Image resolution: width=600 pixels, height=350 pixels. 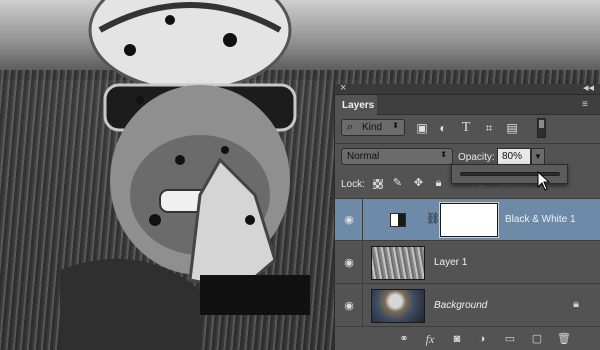 What do you see at coordinates (564, 339) in the screenshot?
I see `trash-icon: 🗑︎` at bounding box center [564, 339].